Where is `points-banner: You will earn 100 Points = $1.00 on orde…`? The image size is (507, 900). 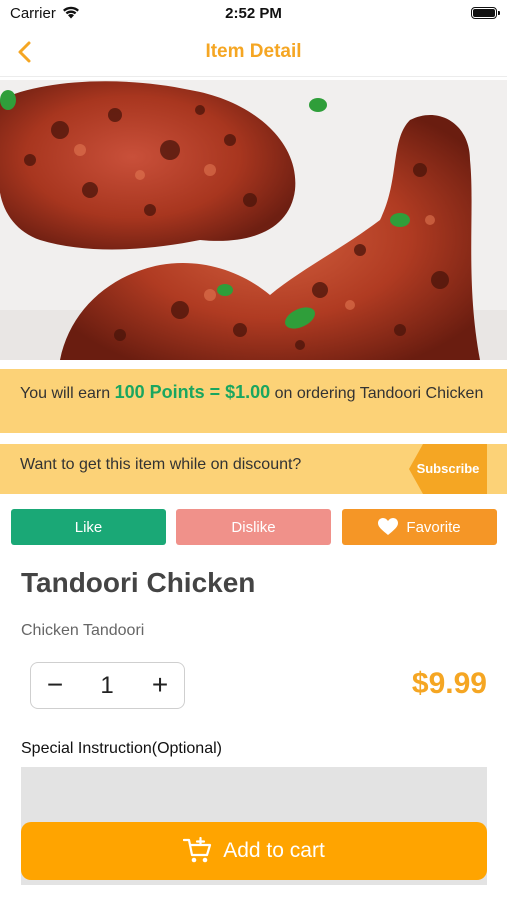 points-banner: You will earn 100 Points = $1.00 on orde… is located at coordinates (253, 401).